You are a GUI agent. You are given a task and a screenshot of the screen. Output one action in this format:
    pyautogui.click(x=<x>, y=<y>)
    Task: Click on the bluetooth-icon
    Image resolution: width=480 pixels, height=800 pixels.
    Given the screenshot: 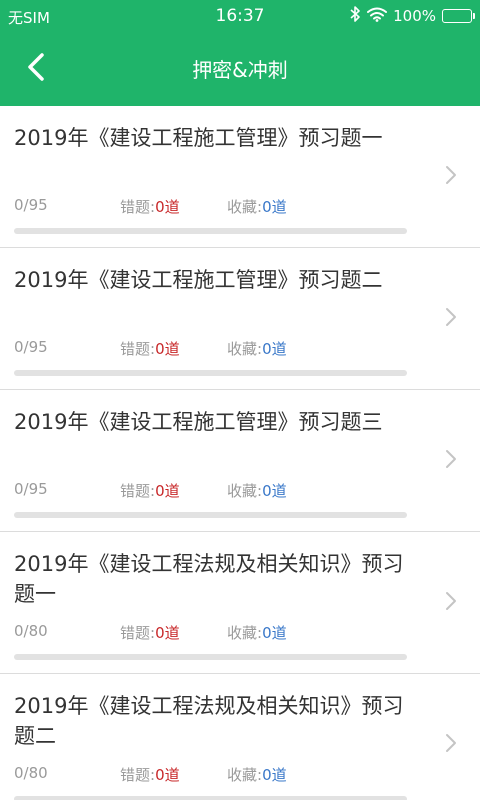 What is the action you would take?
    pyautogui.click(x=355, y=16)
    